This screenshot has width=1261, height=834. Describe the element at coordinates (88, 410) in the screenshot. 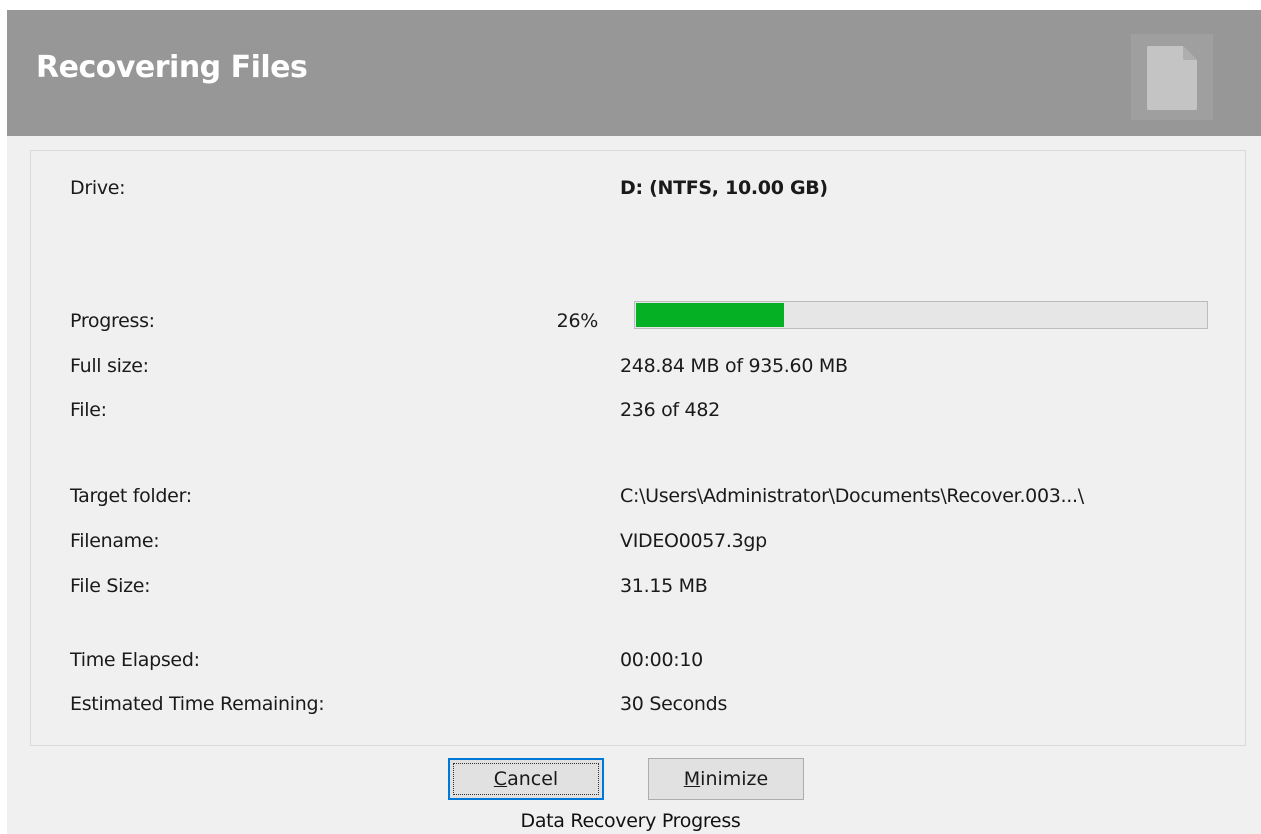

I see `file-label: File:` at that location.